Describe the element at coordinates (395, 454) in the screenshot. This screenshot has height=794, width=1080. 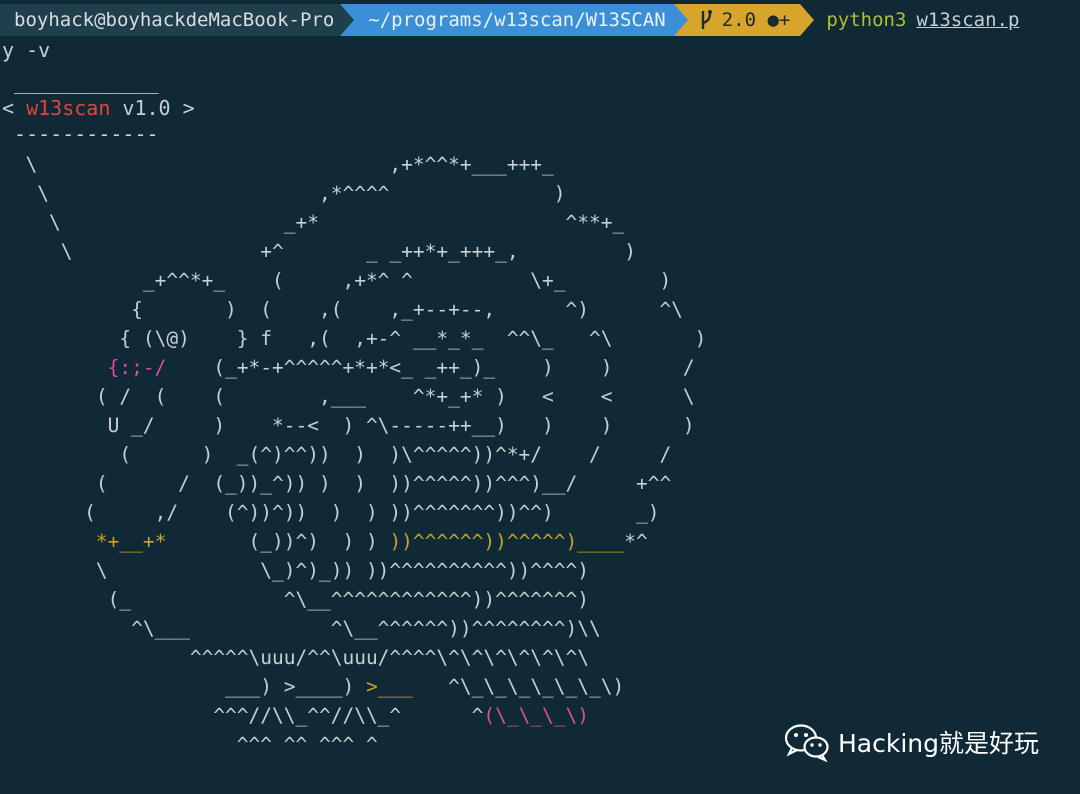
I see `ascii-art-line: ( ) _(^)^^)) ) )\^^^^^))^*+/ / /` at that location.